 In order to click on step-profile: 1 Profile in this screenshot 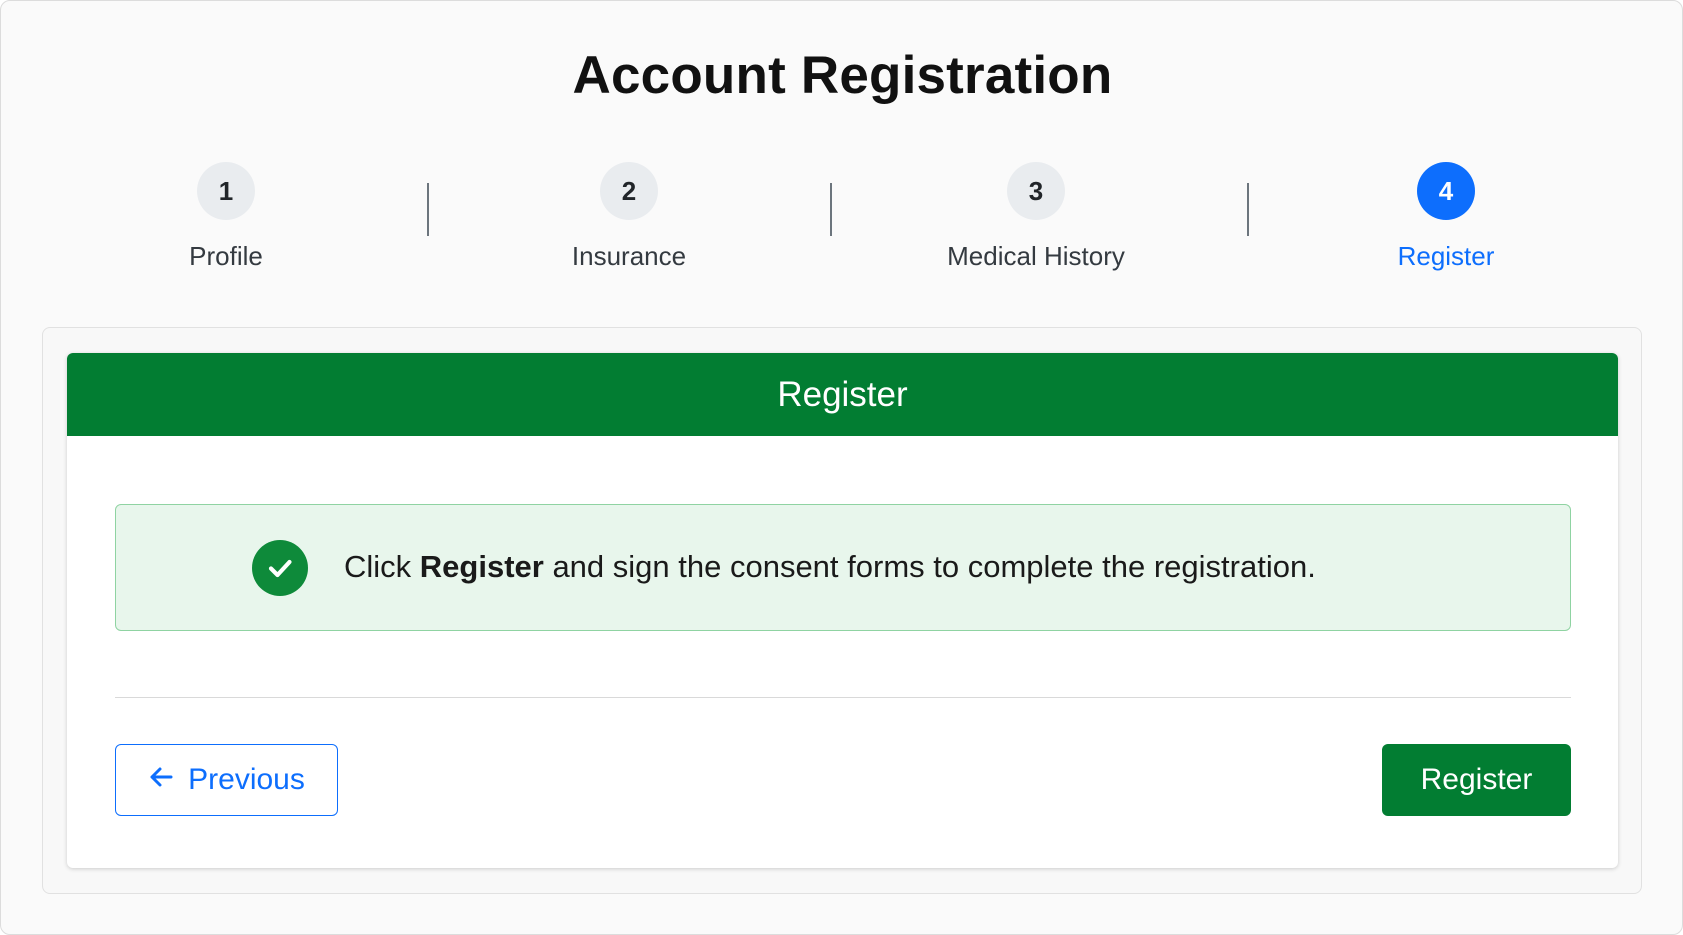, I will do `click(226, 217)`.